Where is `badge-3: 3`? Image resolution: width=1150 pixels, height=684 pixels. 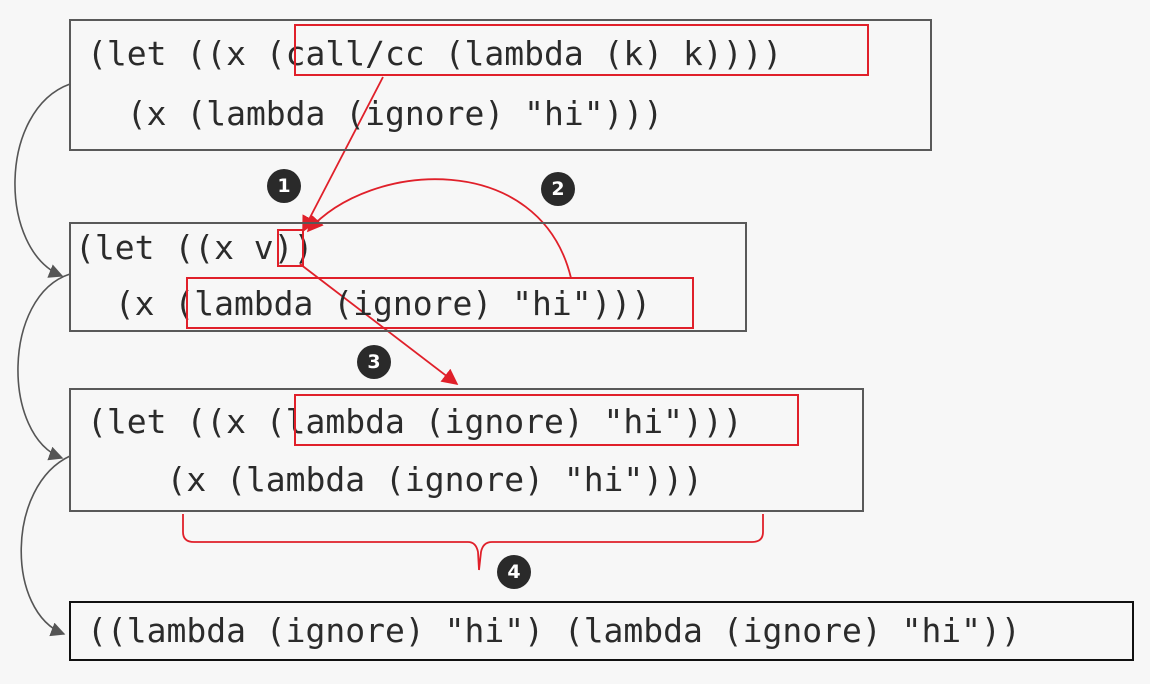
badge-3: 3 is located at coordinates (374, 362).